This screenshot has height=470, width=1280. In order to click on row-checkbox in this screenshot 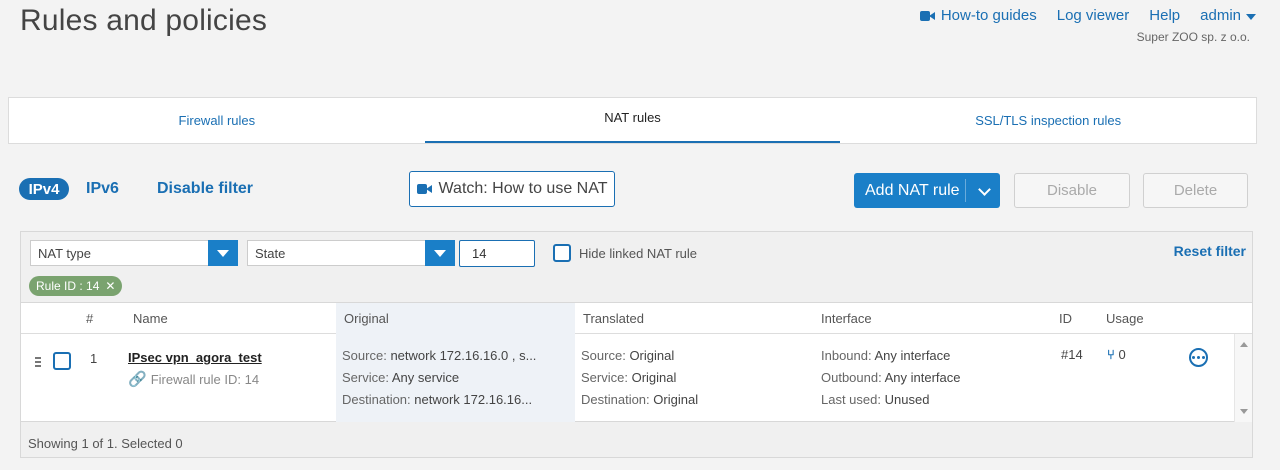, I will do `click(62, 361)`.